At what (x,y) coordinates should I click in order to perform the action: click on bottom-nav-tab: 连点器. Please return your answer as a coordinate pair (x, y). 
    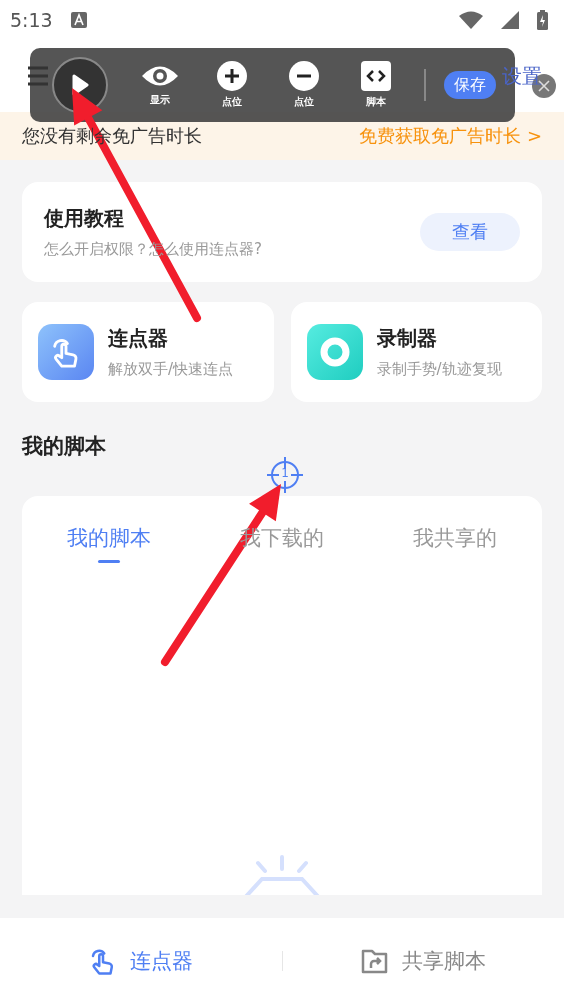
    Looking at the image, I should click on (141, 961).